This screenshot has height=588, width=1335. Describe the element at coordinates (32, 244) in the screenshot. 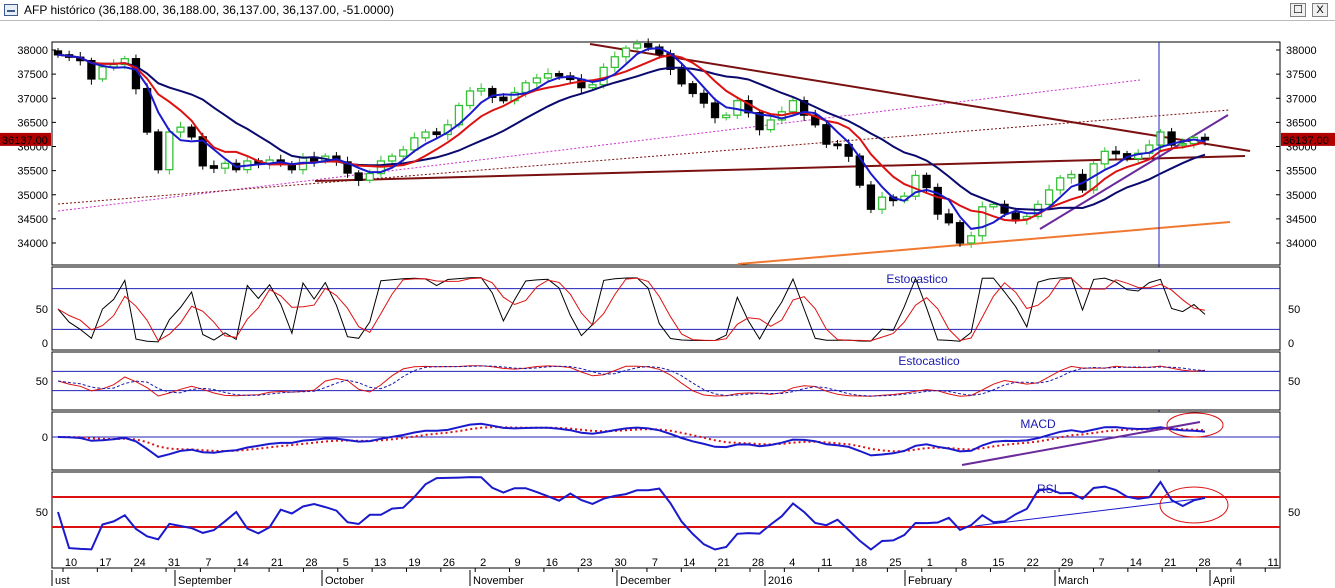

I see `price-axis-label-left: 34000` at that location.